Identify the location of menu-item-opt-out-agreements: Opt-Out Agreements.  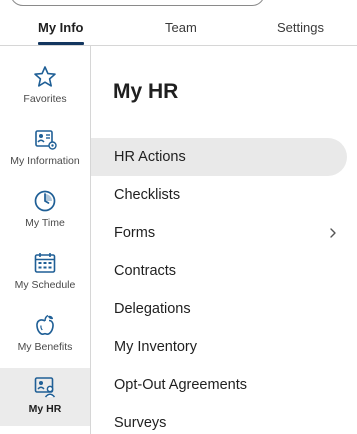
(219, 385).